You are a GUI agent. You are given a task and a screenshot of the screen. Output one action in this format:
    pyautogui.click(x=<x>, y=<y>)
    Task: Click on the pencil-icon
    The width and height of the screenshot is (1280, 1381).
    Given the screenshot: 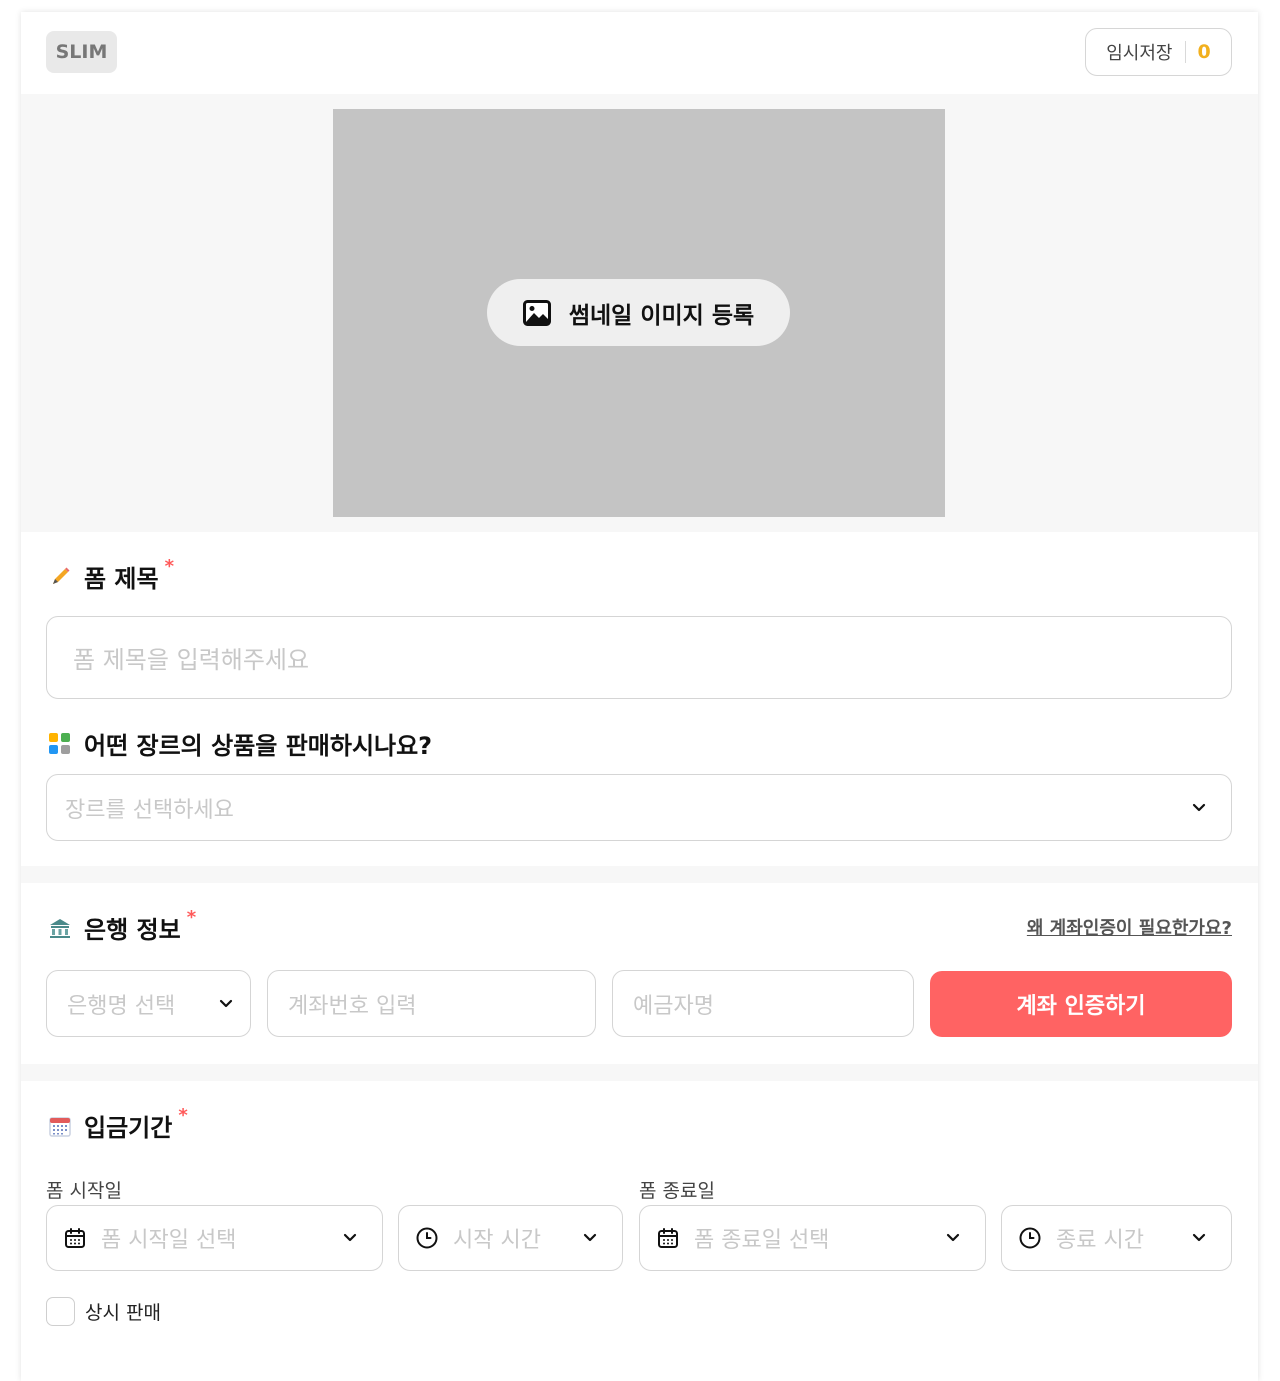 What is the action you would take?
    pyautogui.click(x=60, y=577)
    